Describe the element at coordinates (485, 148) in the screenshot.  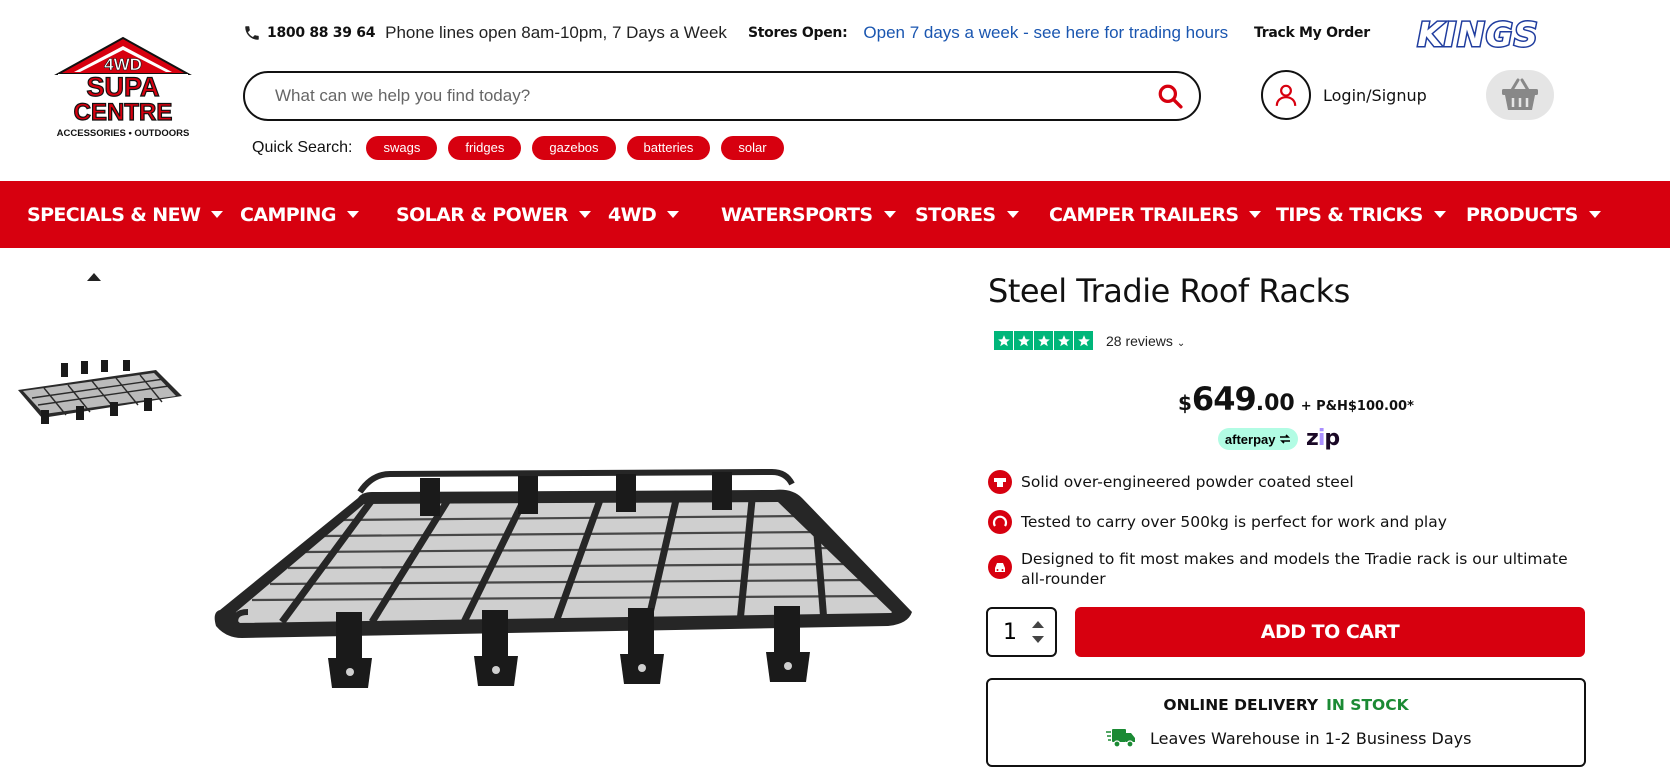
I see `quick-search-tag-fridges: fridges` at that location.